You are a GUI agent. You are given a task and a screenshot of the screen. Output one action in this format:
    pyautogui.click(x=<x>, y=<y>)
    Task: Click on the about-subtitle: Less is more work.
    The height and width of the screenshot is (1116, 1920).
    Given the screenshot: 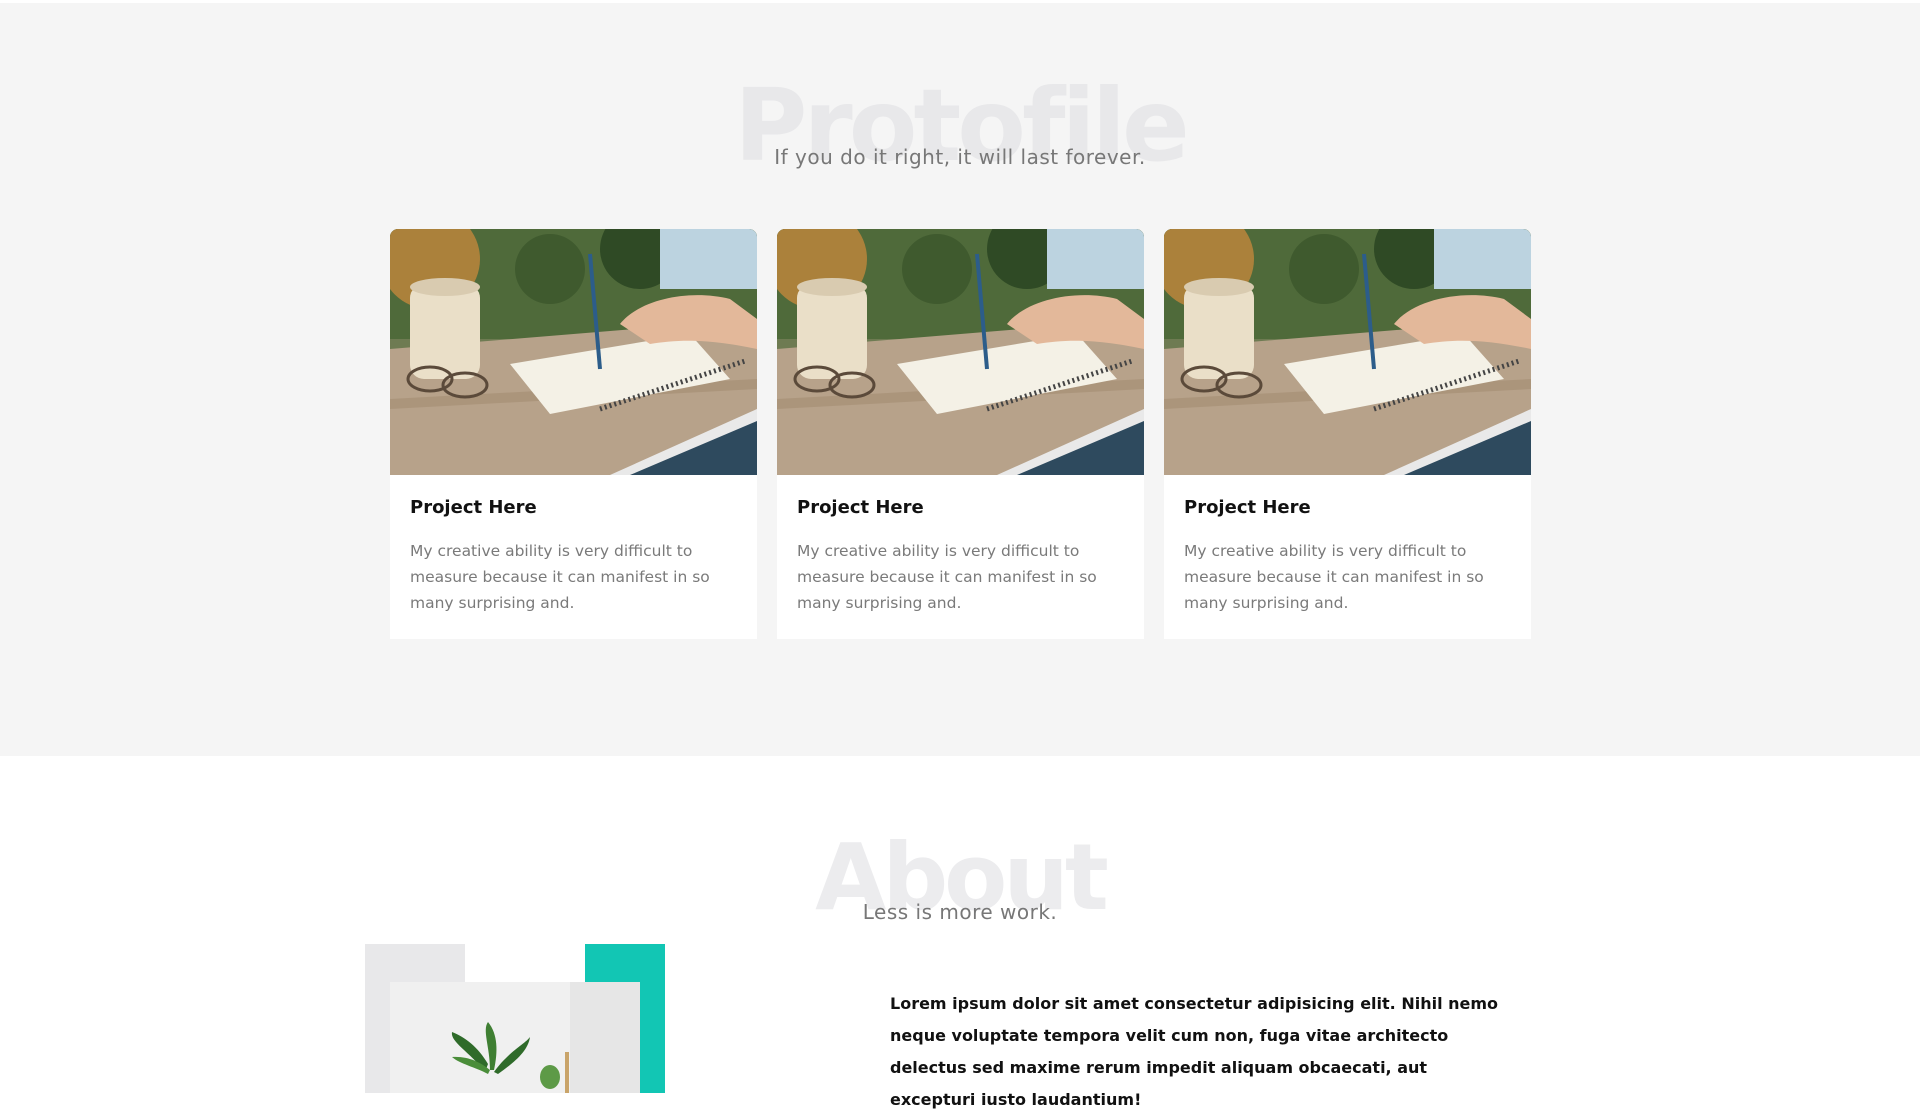 What is the action you would take?
    pyautogui.click(x=960, y=912)
    